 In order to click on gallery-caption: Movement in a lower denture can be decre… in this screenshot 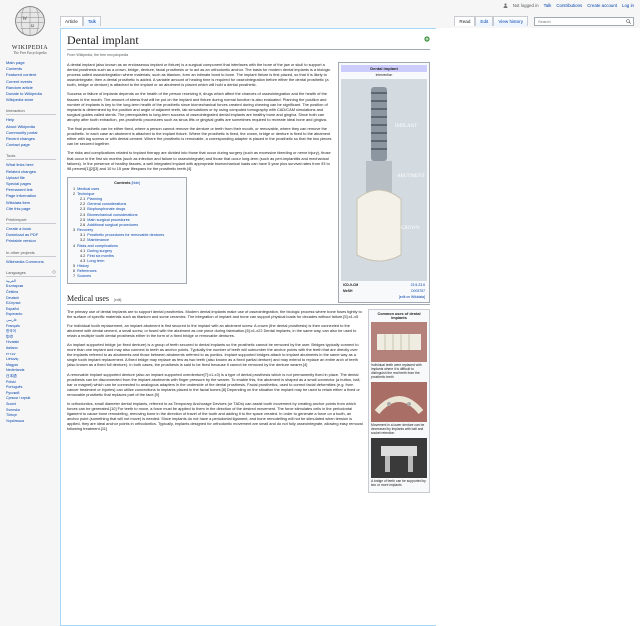, I will do `click(398, 428)`.